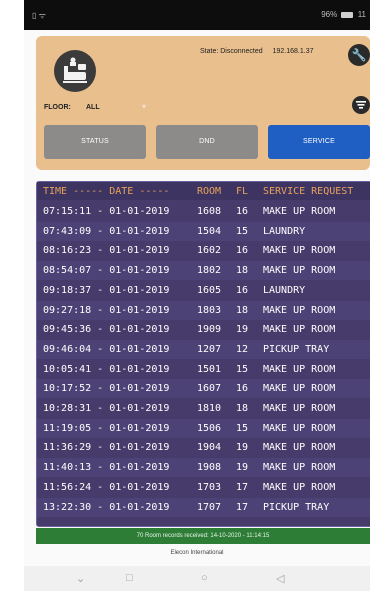  What do you see at coordinates (209, 310) in the screenshot?
I see `cell-room: 1803` at bounding box center [209, 310].